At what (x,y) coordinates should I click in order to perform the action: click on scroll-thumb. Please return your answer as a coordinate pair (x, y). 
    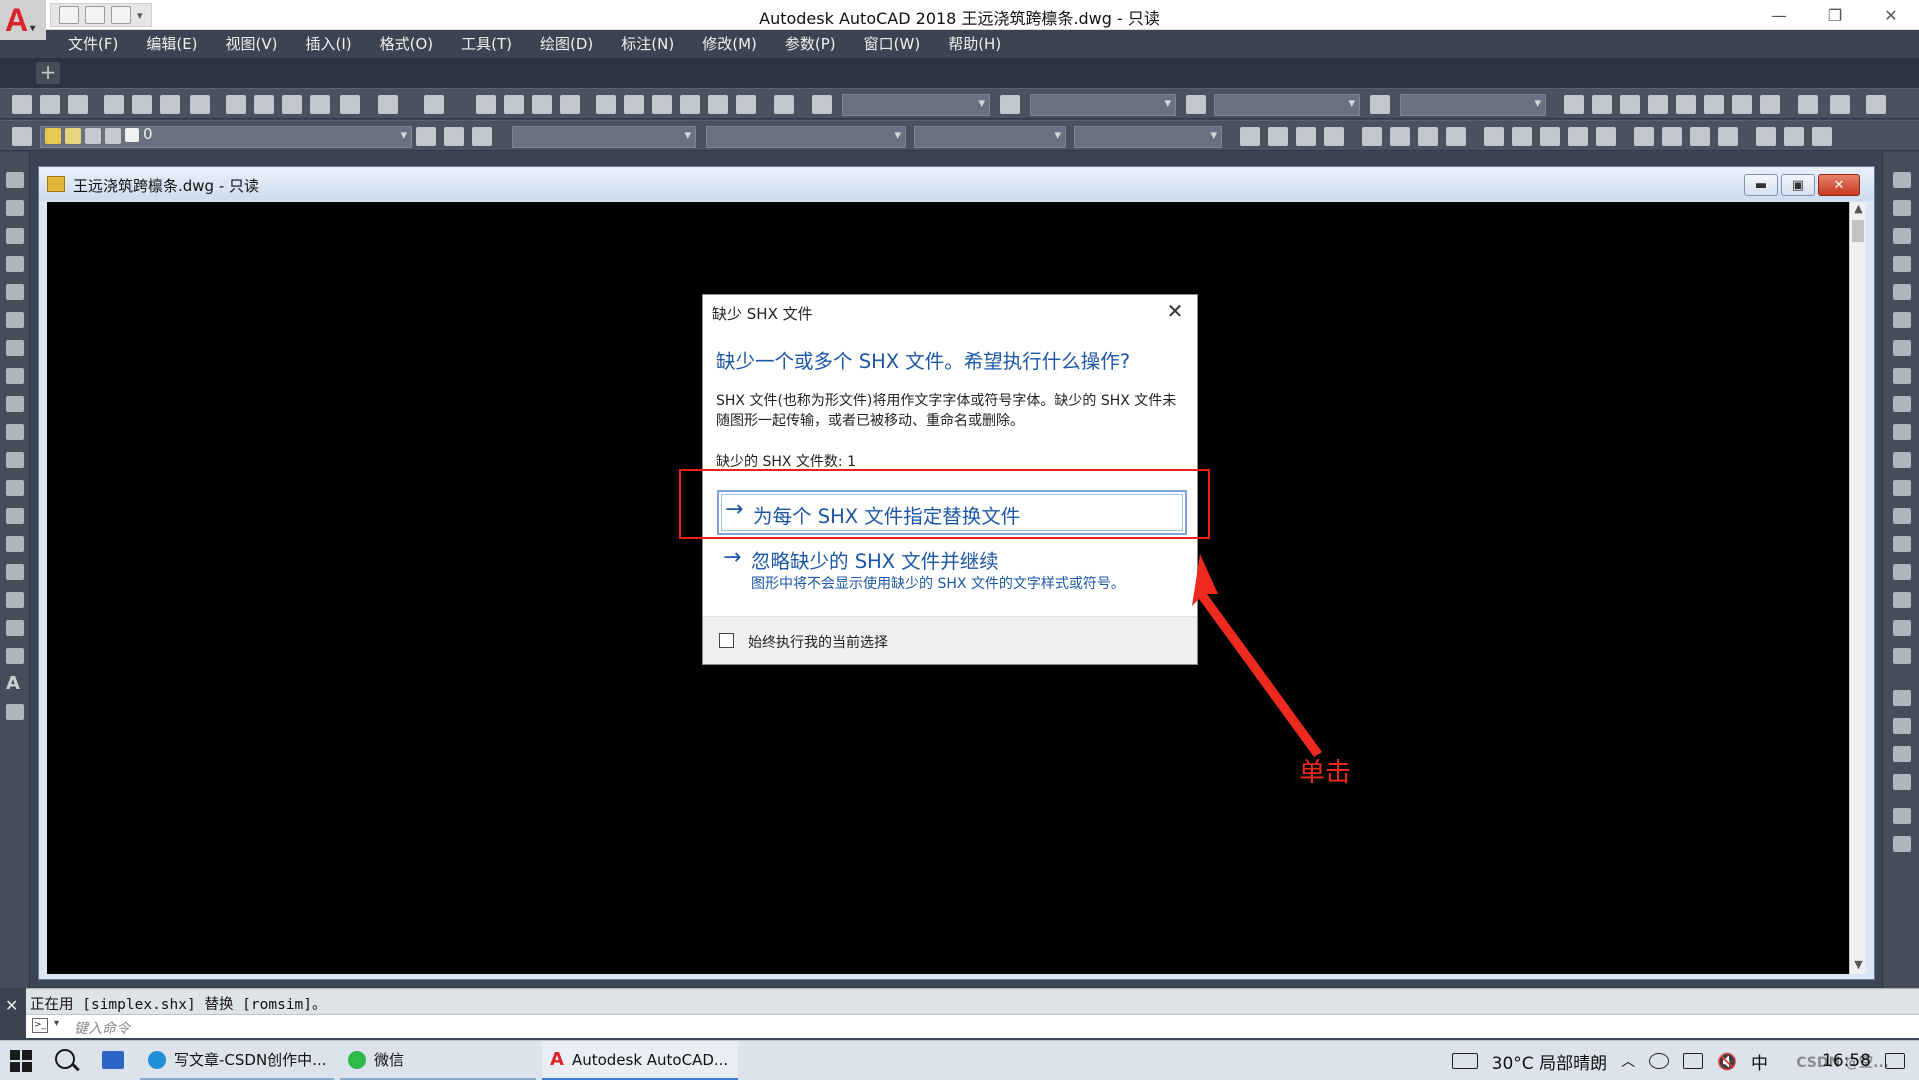
    Looking at the image, I should click on (1858, 231).